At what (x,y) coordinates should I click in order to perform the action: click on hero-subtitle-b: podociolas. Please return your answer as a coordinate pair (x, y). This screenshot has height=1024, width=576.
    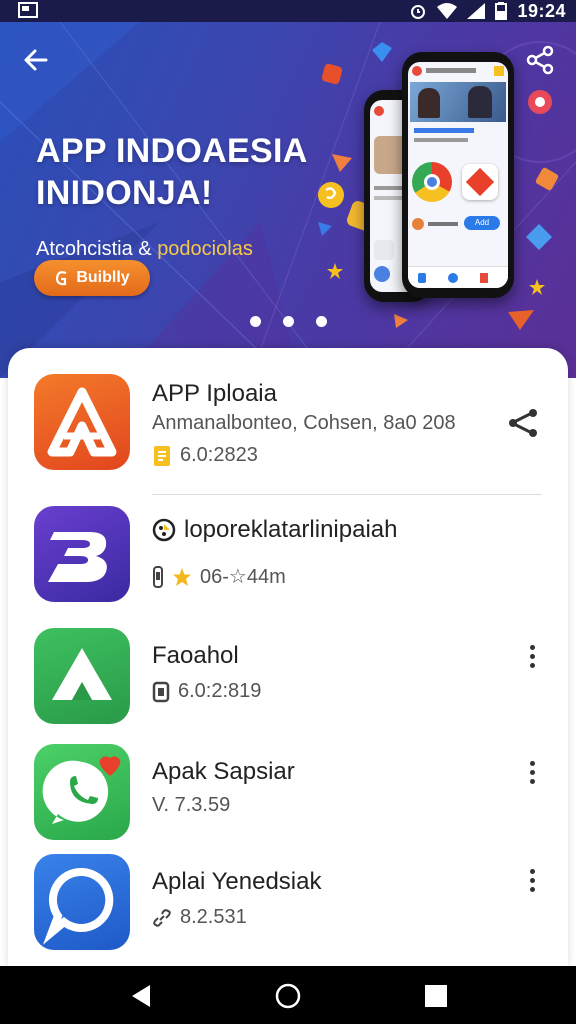
    Looking at the image, I should click on (205, 249).